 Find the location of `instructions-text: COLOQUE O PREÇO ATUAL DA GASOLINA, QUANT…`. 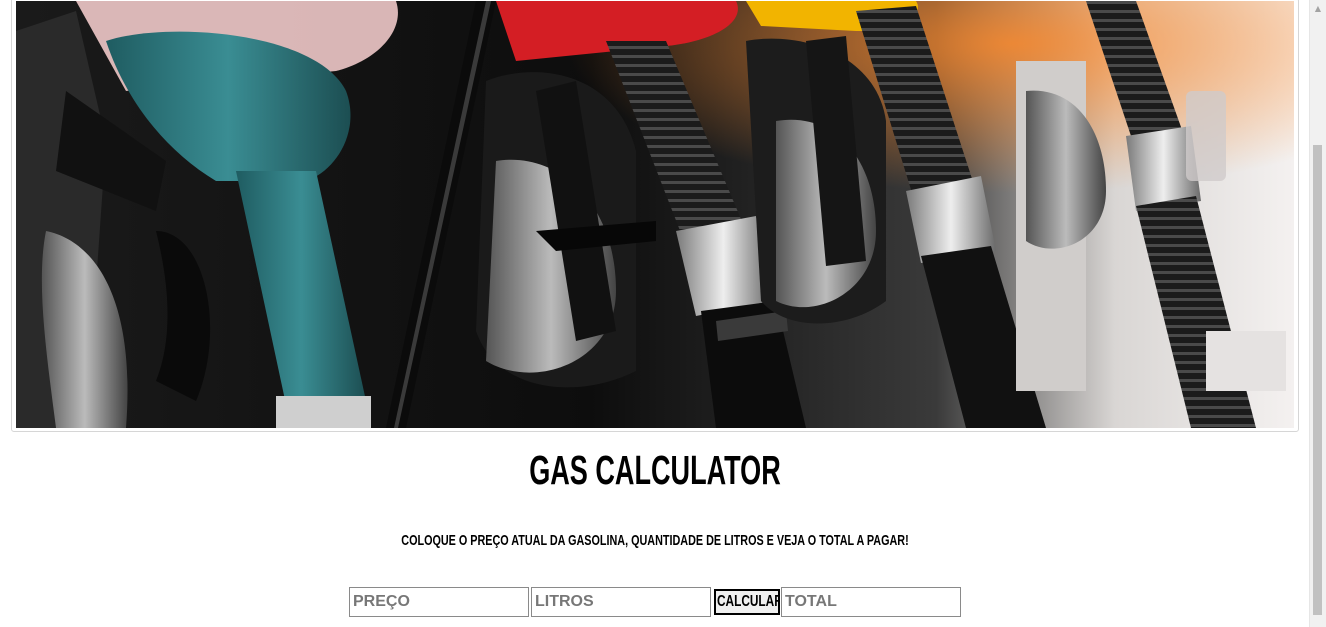

instructions-text: COLOQUE O PREÇO ATUAL DA GASOLINA, QUANT… is located at coordinates (655, 540).